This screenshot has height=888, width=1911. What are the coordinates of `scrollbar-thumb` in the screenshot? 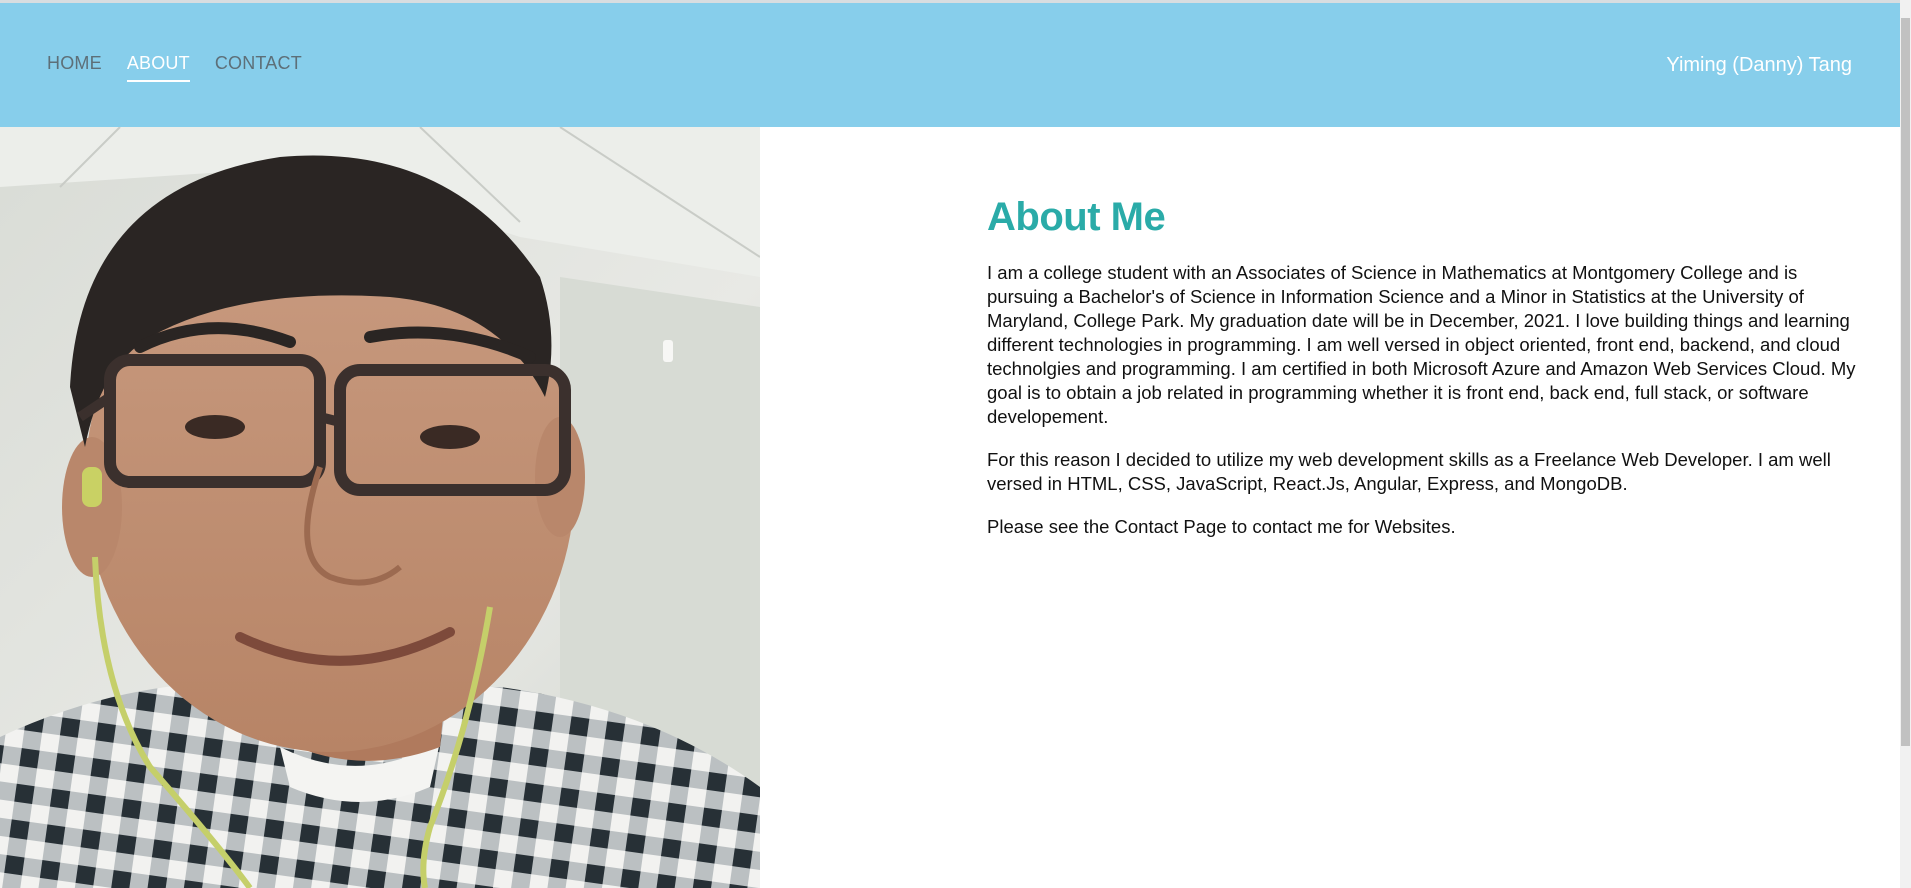 It's located at (1905, 382).